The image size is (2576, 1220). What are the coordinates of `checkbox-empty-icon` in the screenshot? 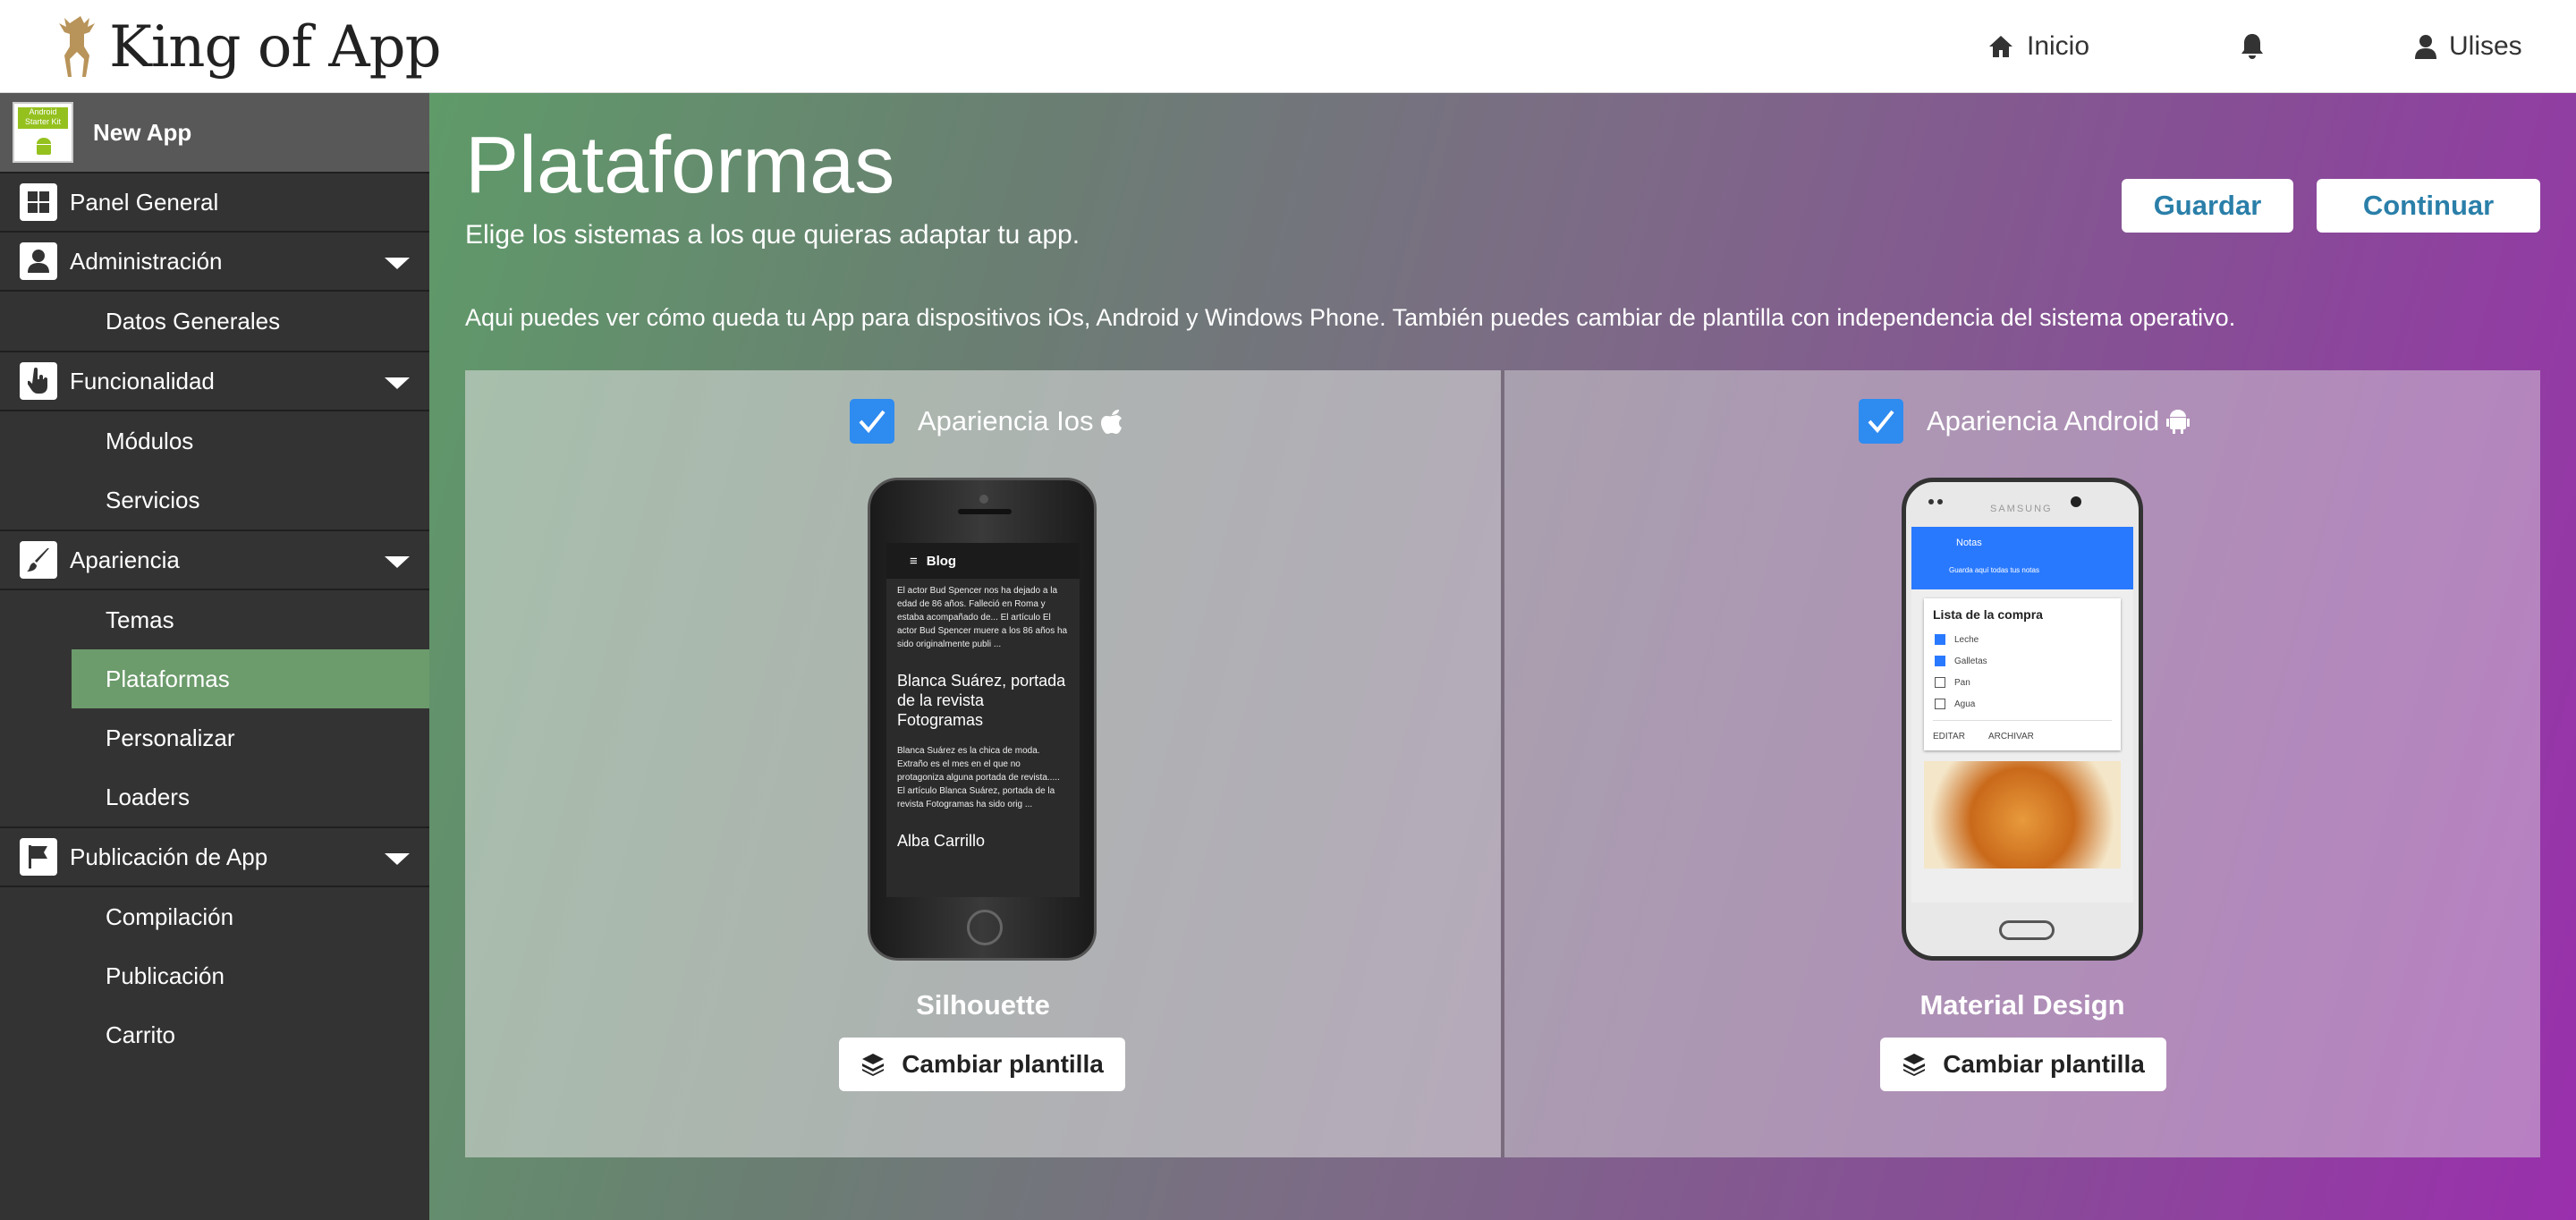 It's located at (1940, 704).